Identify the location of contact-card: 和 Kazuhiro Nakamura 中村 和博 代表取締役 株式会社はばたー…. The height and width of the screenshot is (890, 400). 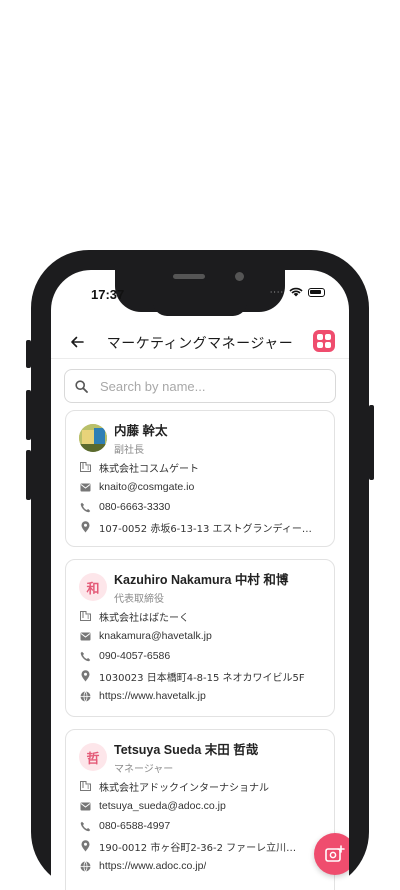
(200, 638).